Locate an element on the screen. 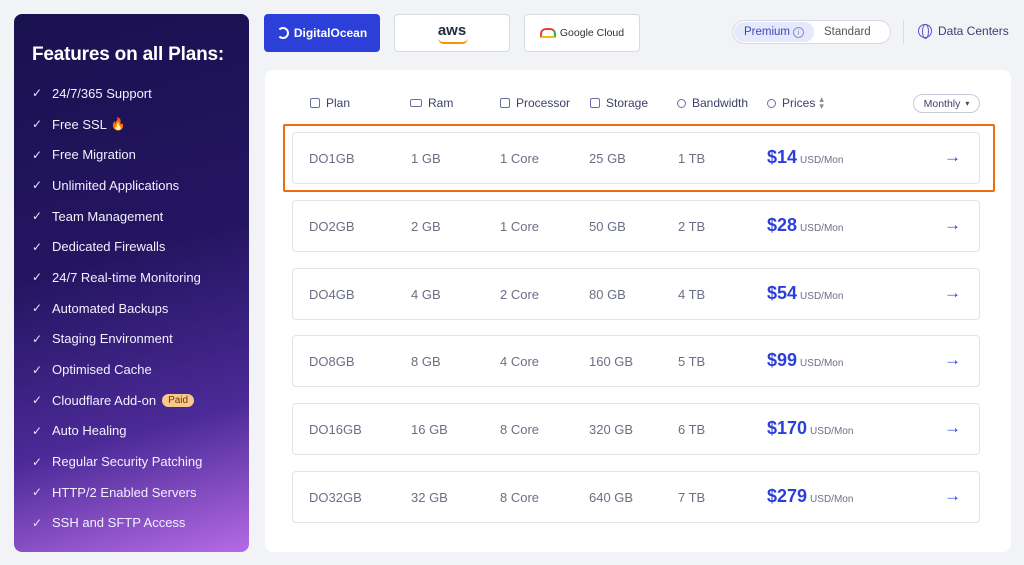 This screenshot has height=565, width=1024. feature-item: ✓Optimised Cache is located at coordinates (131, 369).